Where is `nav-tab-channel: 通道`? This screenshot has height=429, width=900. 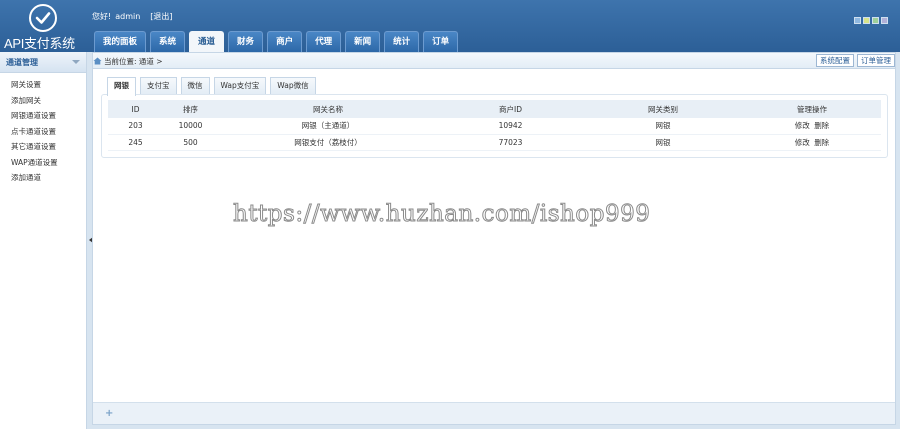
nav-tab-channel: 通道 is located at coordinates (207, 41).